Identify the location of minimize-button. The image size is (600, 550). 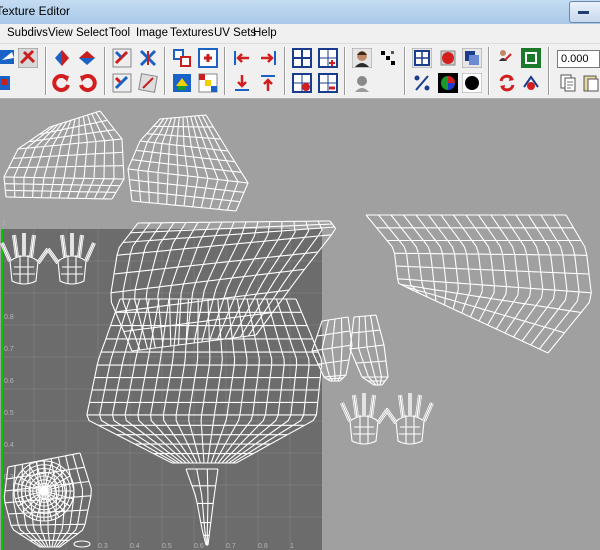
(584, 12).